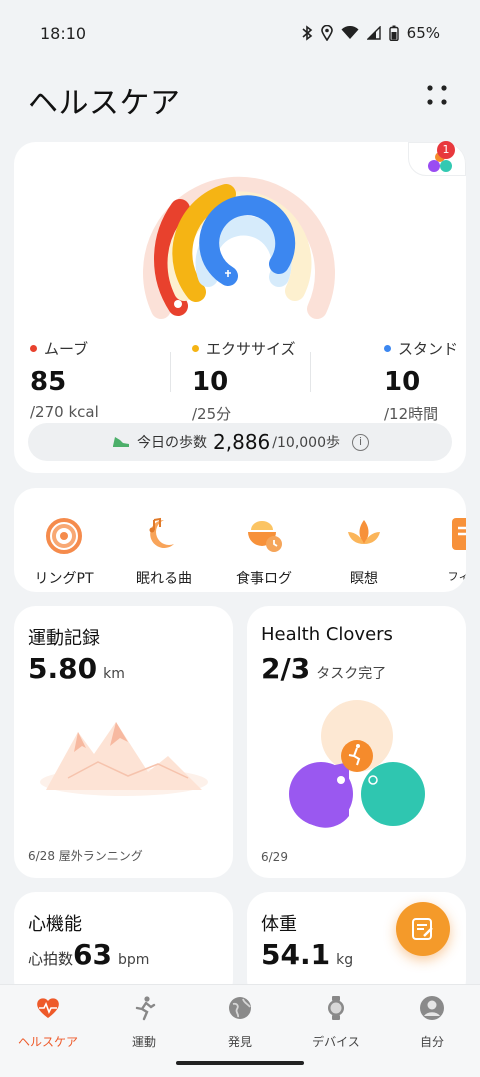  I want to click on move-dot, so click(33, 348).